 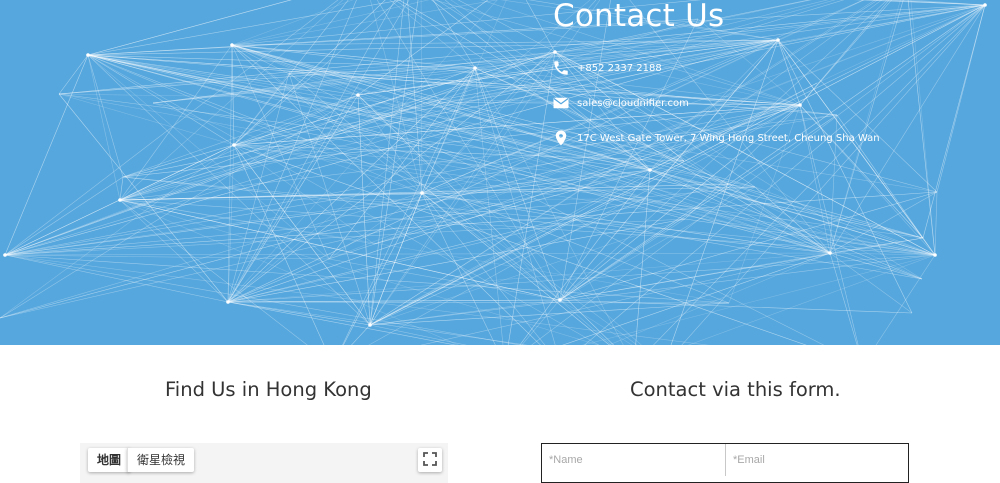 What do you see at coordinates (161, 460) in the screenshot?
I see `satellite-view-tab: 衛星檢視` at bounding box center [161, 460].